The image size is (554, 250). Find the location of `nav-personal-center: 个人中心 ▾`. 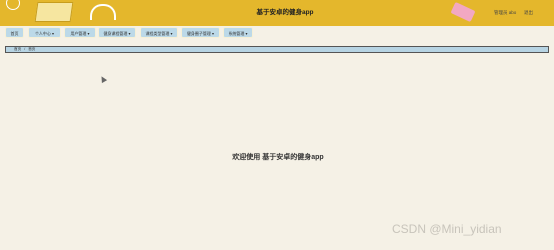

nav-personal-center: 个人中心 ▾ is located at coordinates (44, 32).